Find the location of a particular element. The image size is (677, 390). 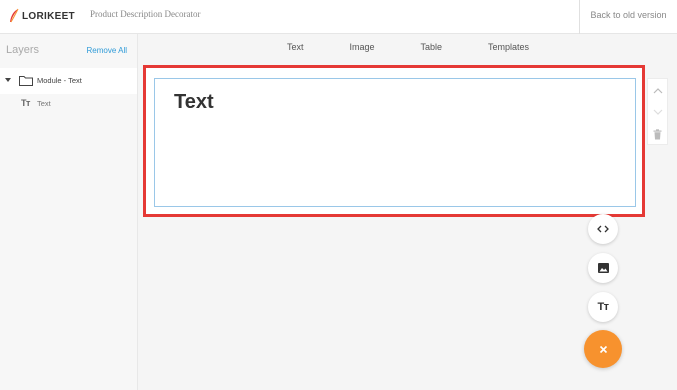

close-fab-button is located at coordinates (603, 349).